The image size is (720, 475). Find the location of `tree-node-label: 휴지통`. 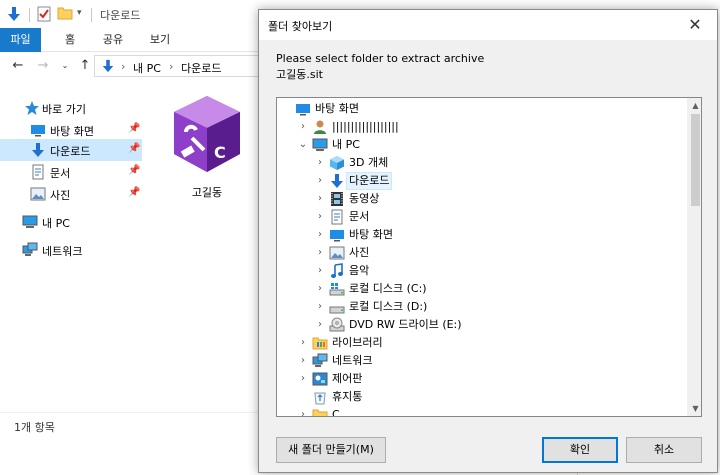

tree-node-label: 휴지통 is located at coordinates (347, 396).